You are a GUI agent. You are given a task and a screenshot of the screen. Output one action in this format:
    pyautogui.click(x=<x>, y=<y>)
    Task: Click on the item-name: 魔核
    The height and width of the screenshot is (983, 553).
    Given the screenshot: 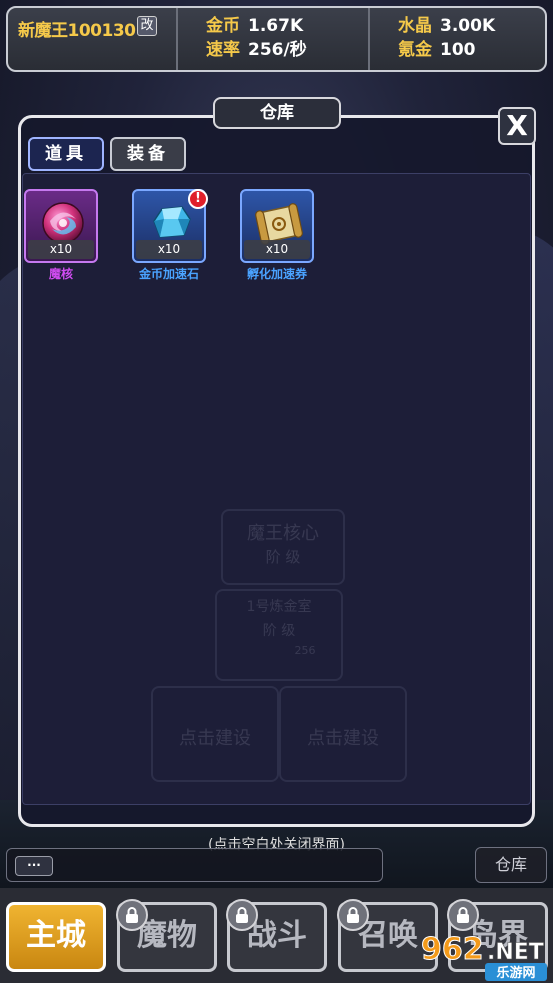 What is the action you would take?
    pyautogui.click(x=60, y=274)
    